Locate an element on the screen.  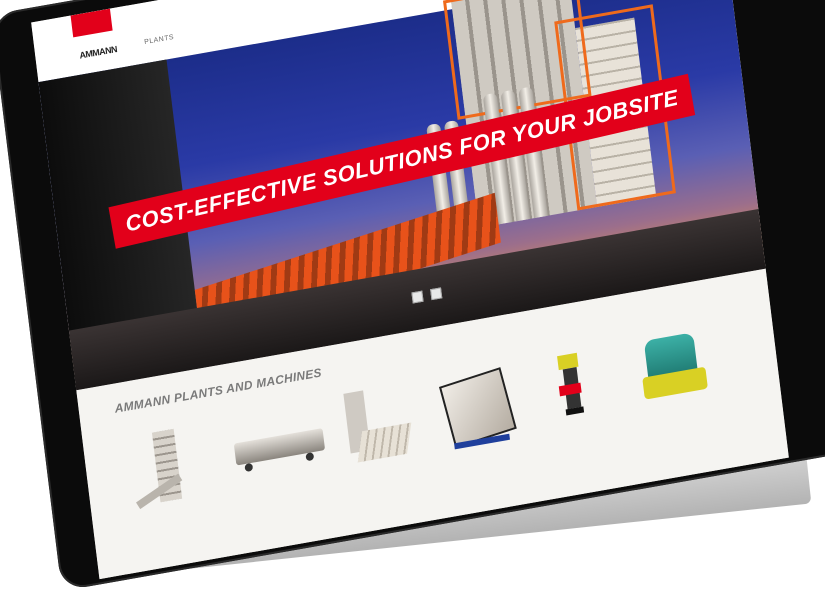
product-rammer is located at coordinates (580, 397).